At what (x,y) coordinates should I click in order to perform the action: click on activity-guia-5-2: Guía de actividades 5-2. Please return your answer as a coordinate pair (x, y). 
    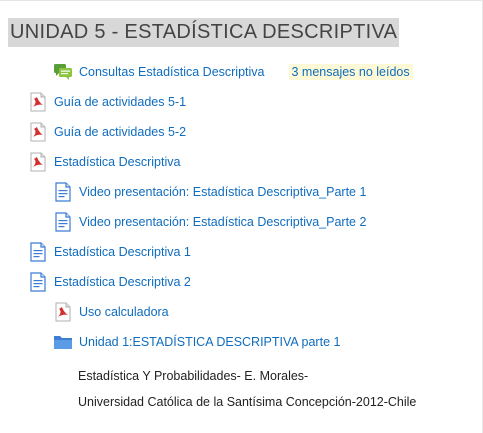
    Looking at the image, I should click on (107, 132).